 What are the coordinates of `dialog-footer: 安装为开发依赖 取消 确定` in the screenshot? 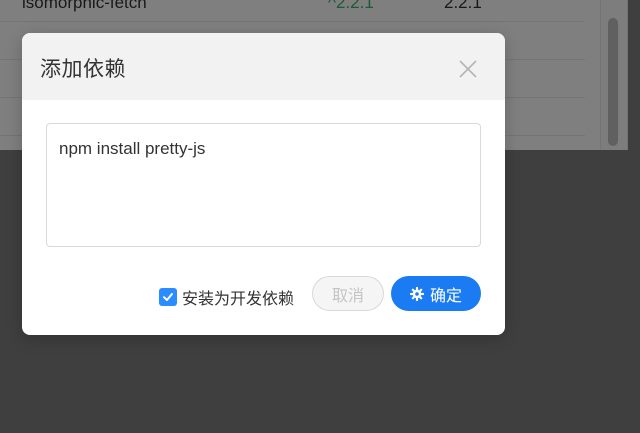 It's located at (263, 294).